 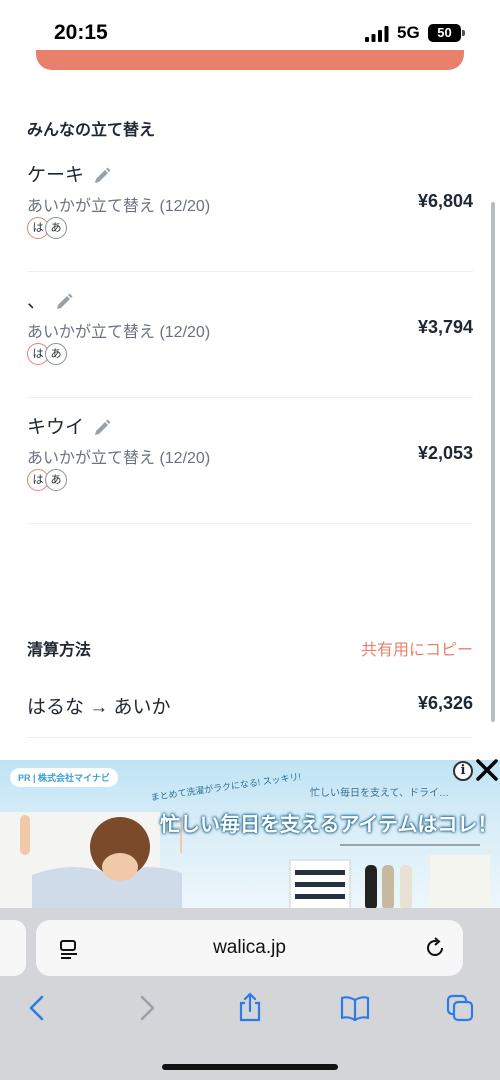 What do you see at coordinates (445, 703) in the screenshot?
I see `settlement-amount: ¥6,326` at bounding box center [445, 703].